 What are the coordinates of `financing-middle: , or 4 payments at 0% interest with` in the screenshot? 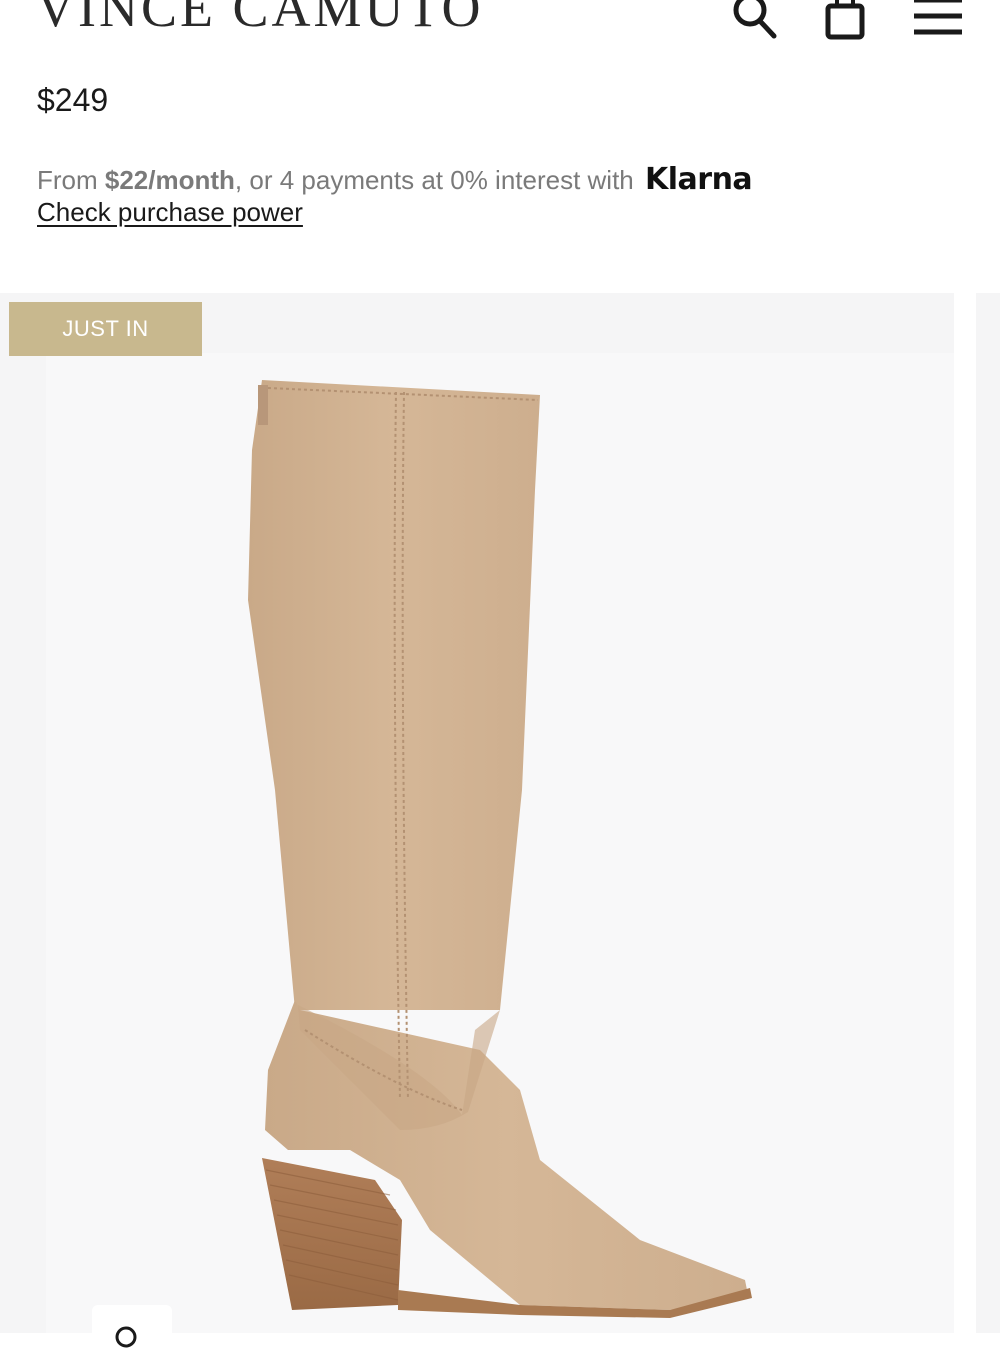 It's located at (437, 180).